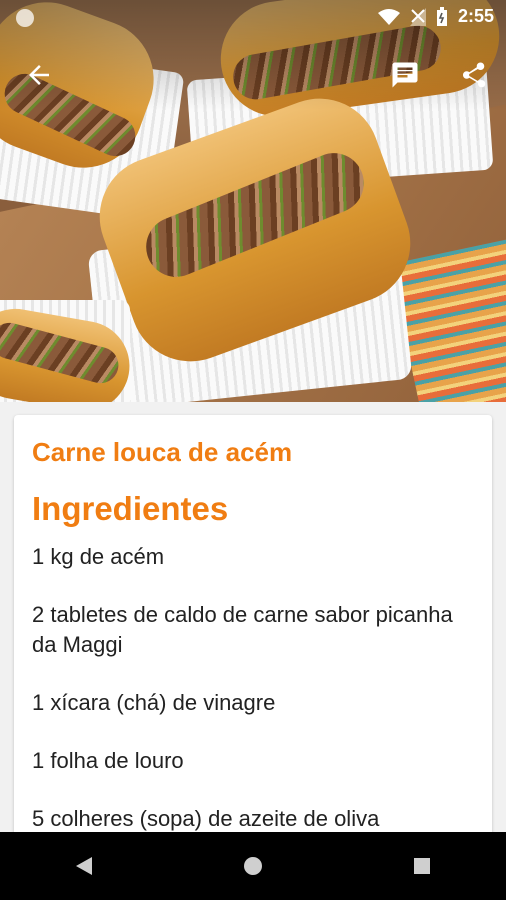 Image resolution: width=506 pixels, height=900 pixels. I want to click on battery-icon, so click(441, 16).